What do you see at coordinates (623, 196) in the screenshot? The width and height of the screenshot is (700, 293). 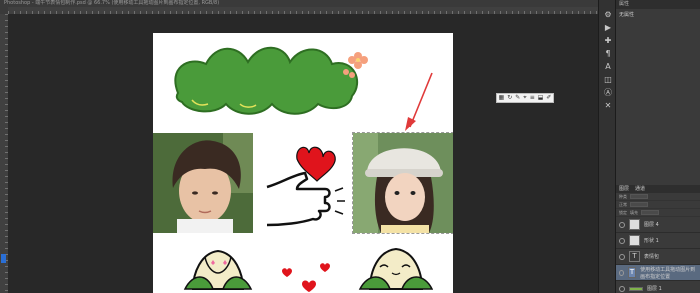 I see `filter-kind-label: 种类` at bounding box center [623, 196].